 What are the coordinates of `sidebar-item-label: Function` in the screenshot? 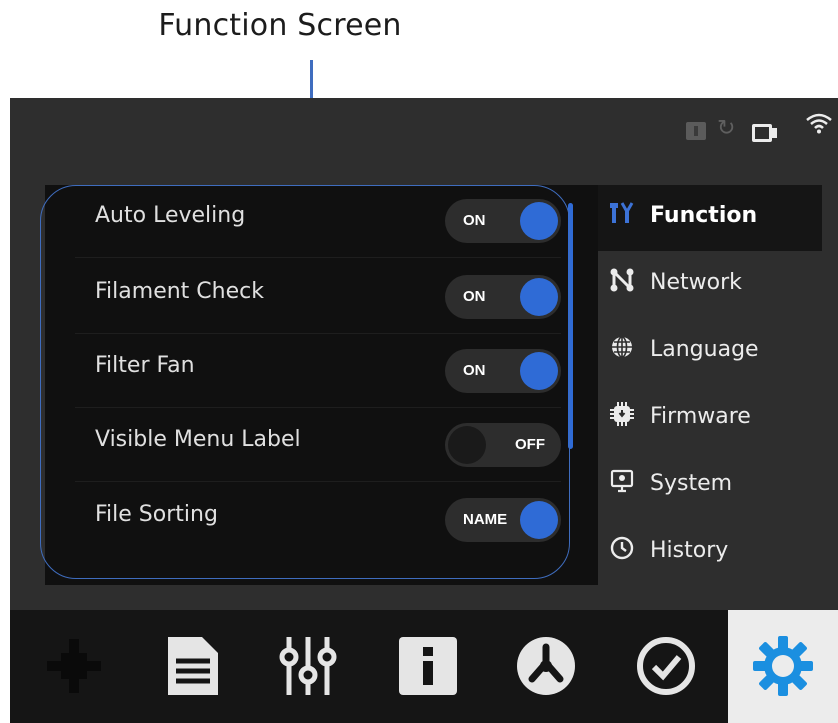 It's located at (704, 215).